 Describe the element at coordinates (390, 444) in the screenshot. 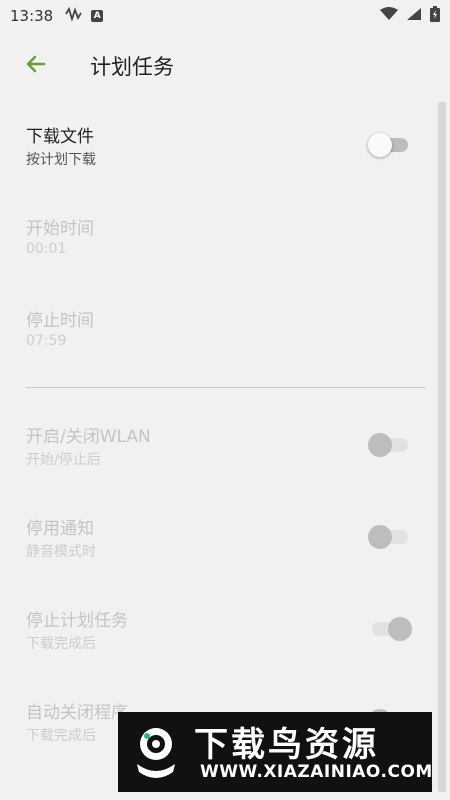

I see `wlan-switch` at that location.